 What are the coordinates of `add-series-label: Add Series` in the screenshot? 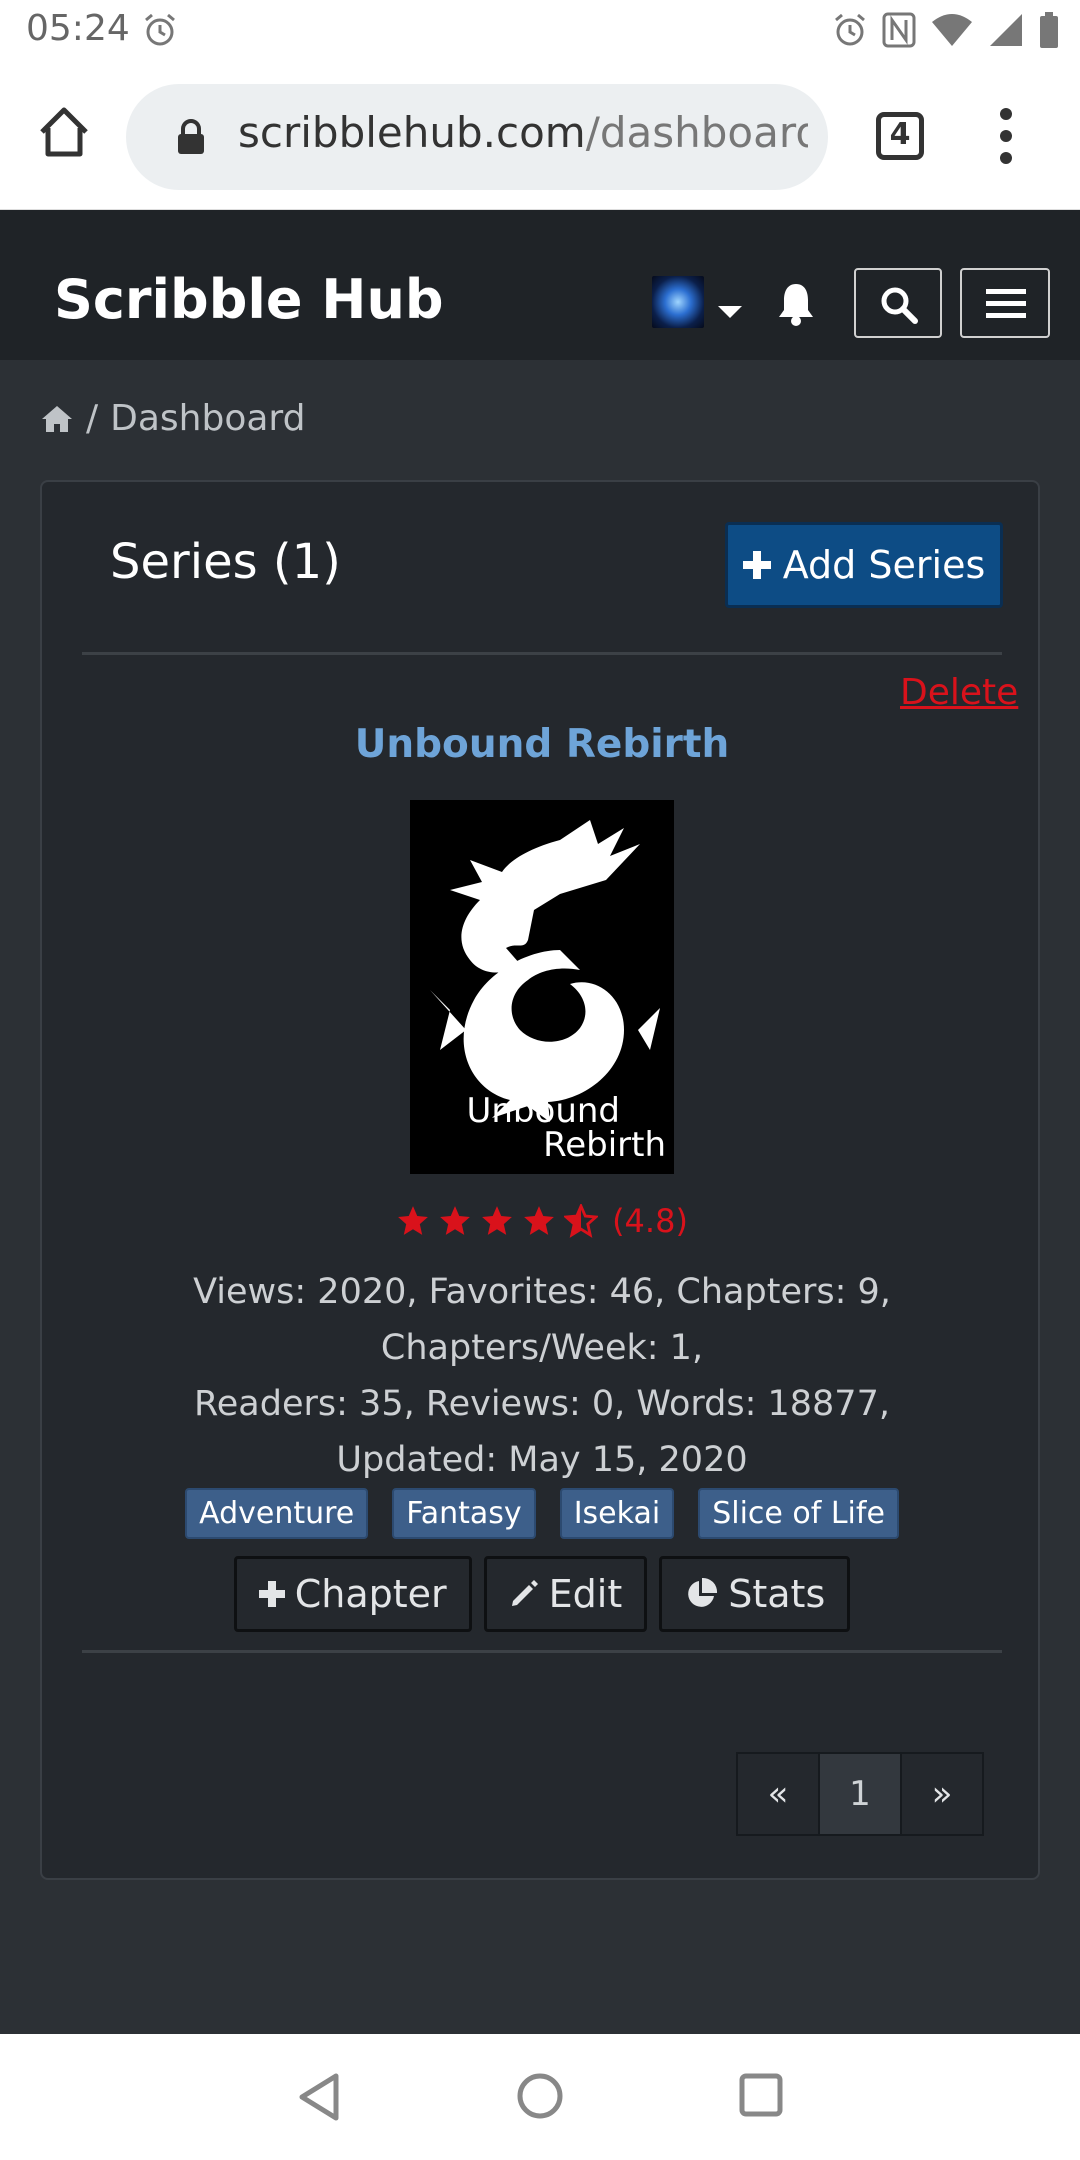 It's located at (884, 565).